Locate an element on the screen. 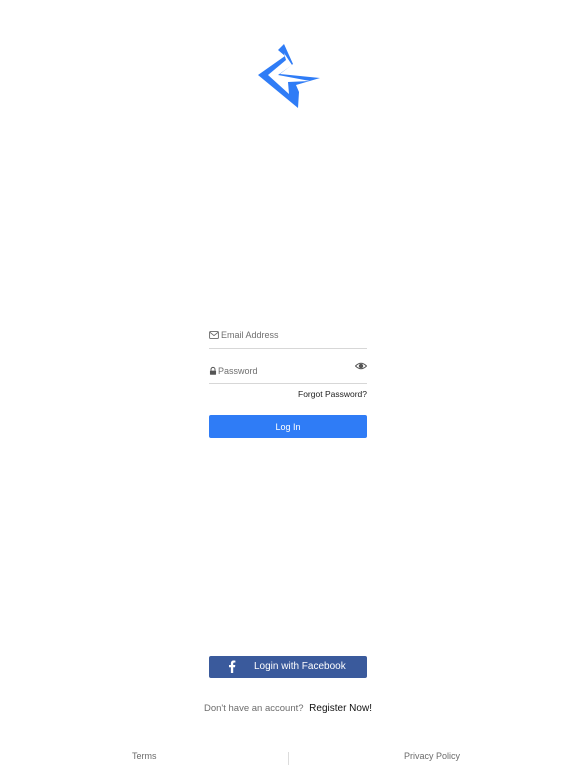 The height and width of the screenshot is (768, 576). forgot-password-link: Forgot Password? is located at coordinates (332, 394).